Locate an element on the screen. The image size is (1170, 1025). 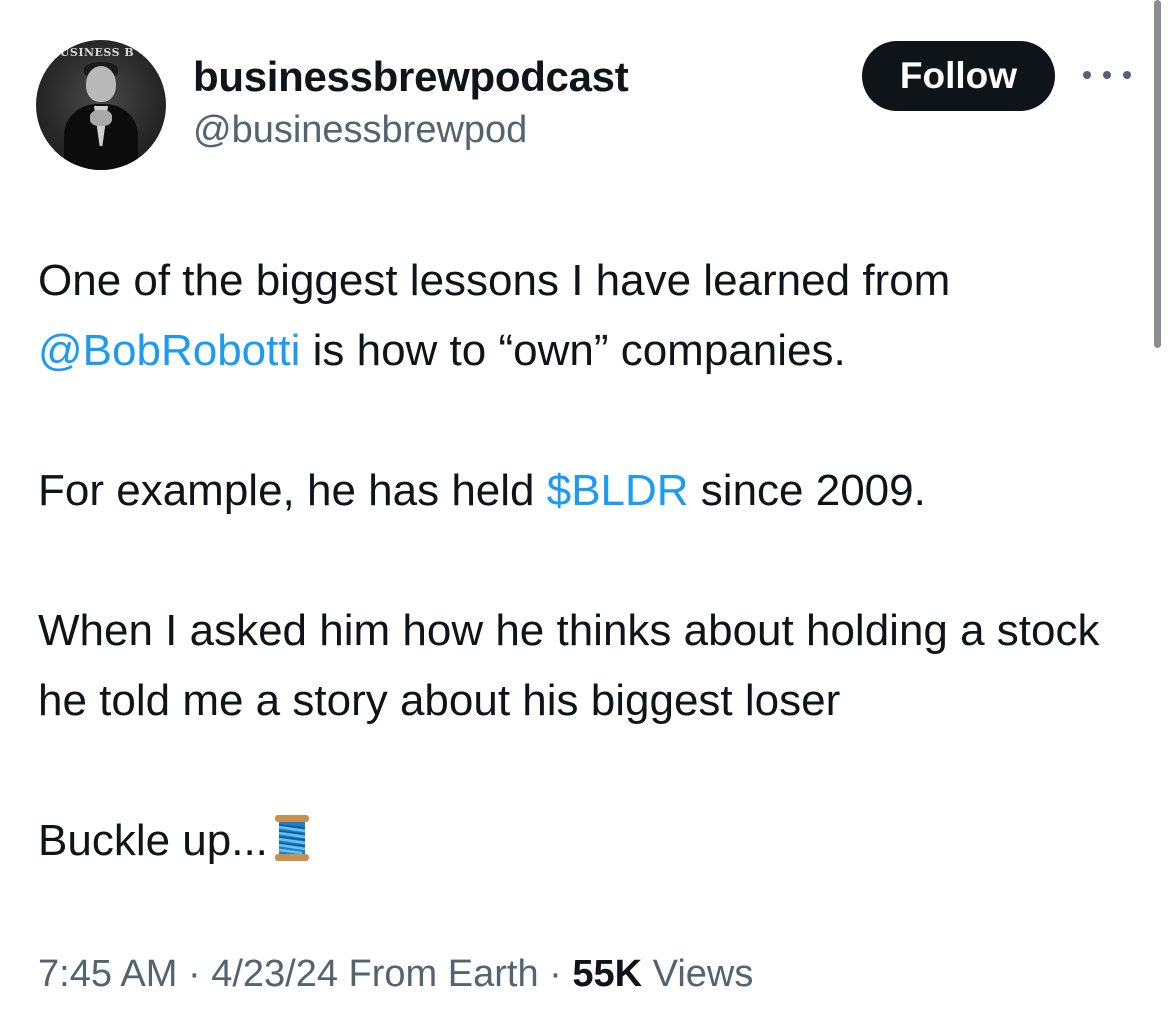
thread-spool-icon is located at coordinates (292, 848).